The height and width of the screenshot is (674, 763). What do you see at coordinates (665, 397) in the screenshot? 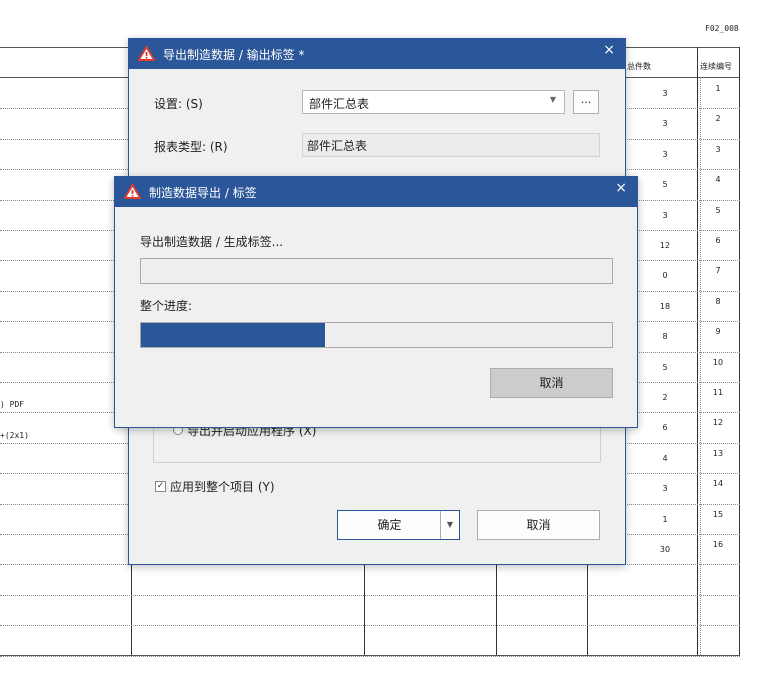
I see `total-count-cell: 2` at bounding box center [665, 397].